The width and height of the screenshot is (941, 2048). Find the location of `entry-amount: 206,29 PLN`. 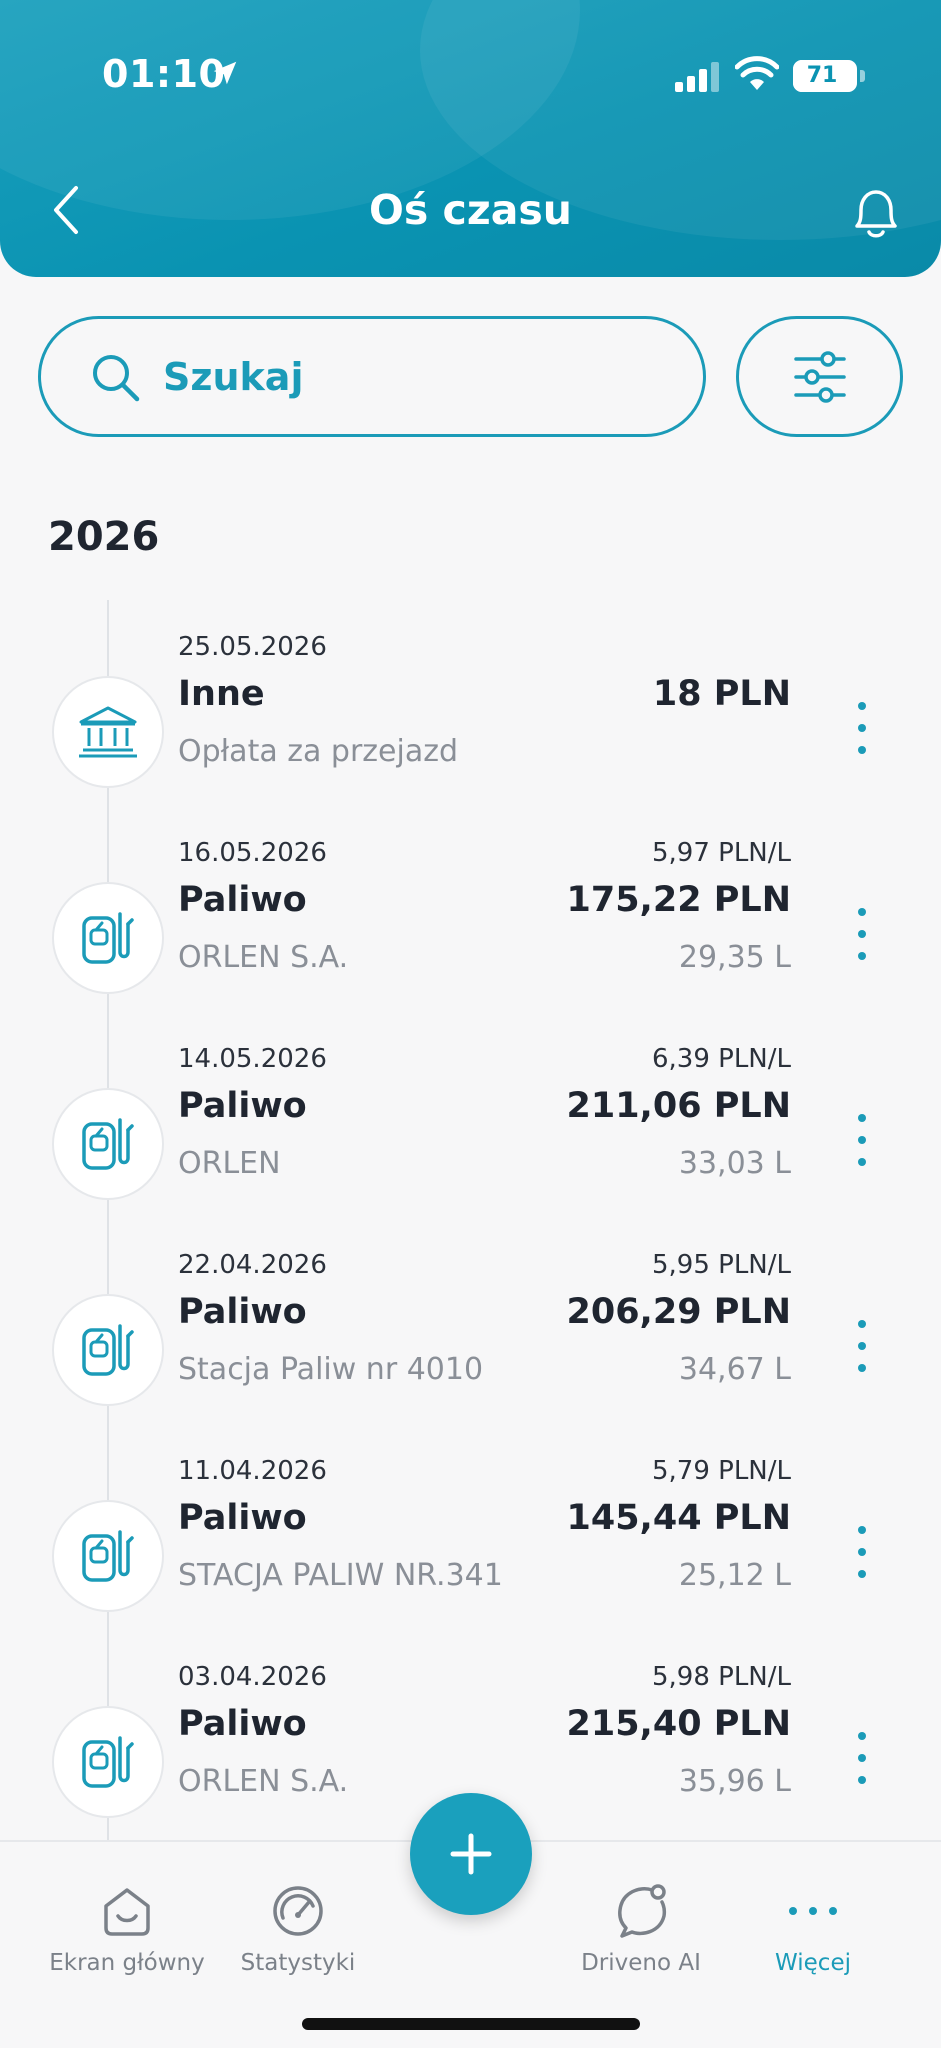

entry-amount: 206,29 PLN is located at coordinates (679, 1312).